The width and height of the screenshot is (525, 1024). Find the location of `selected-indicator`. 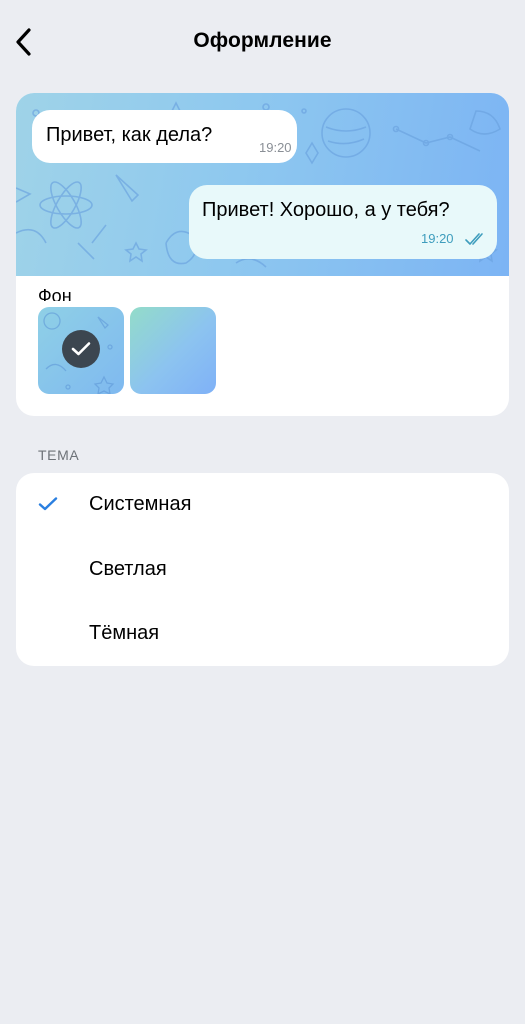

selected-indicator is located at coordinates (81, 349).